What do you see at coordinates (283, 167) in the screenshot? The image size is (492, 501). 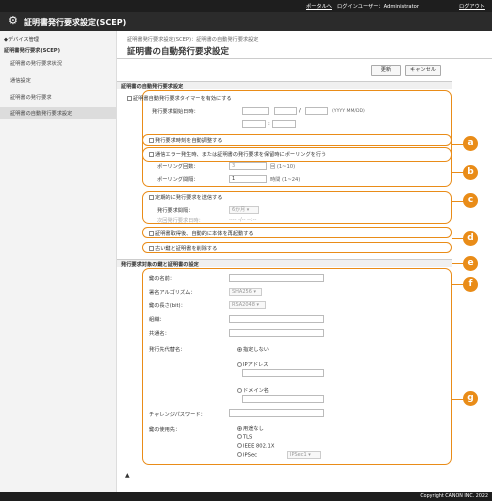 I see `polling-count-hint: 回 (1~10)` at bounding box center [283, 167].